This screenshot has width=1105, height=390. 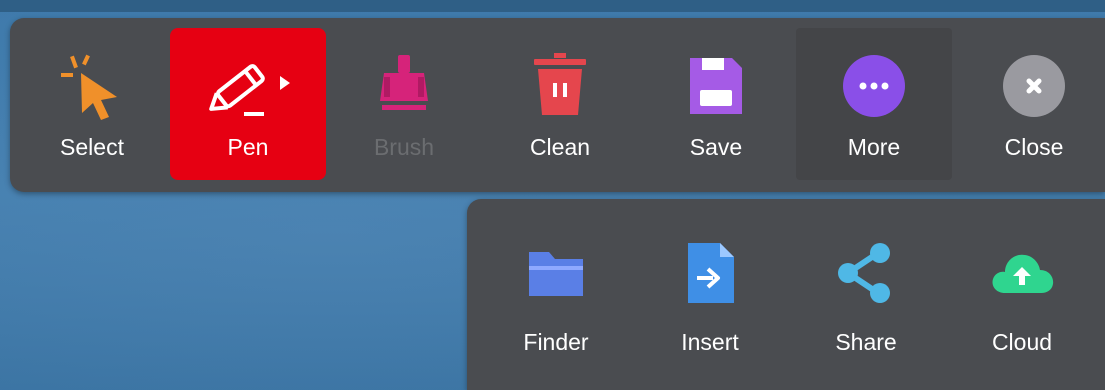 I want to click on share-label: Share, so click(x=866, y=342).